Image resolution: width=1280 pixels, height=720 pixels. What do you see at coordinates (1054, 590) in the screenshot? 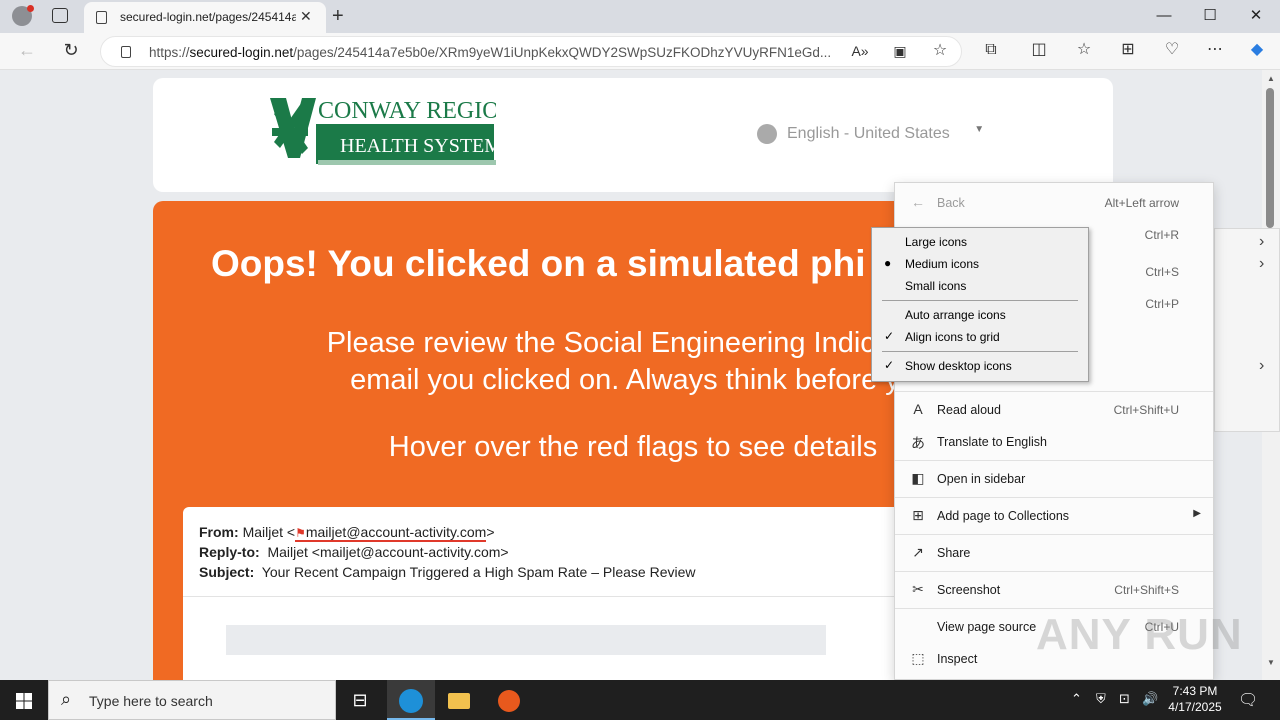
I see `menu-item-screenshot: ✂ Screenshot Ctrl+Shift+S` at bounding box center [1054, 590].